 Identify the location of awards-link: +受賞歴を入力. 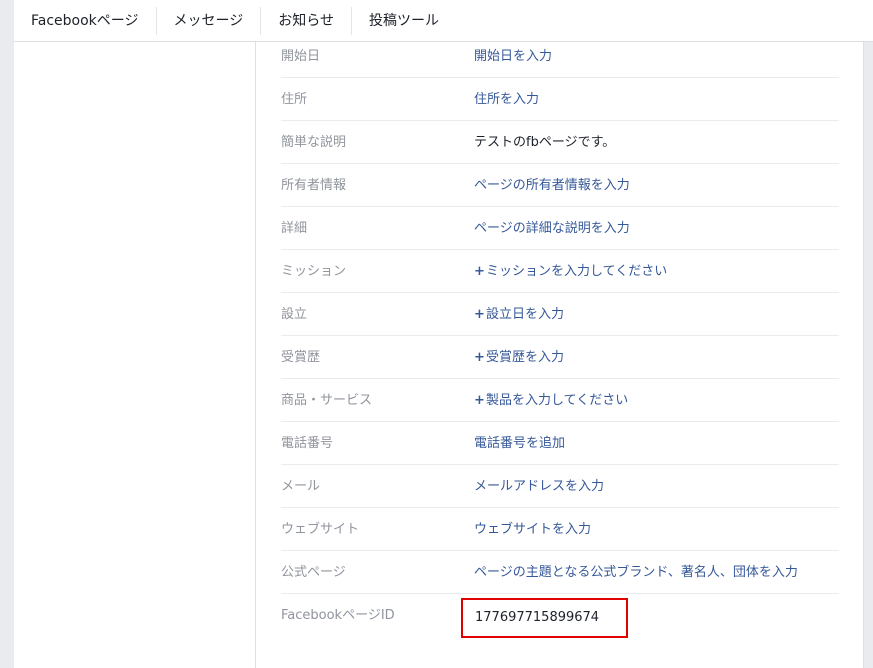
(519, 357).